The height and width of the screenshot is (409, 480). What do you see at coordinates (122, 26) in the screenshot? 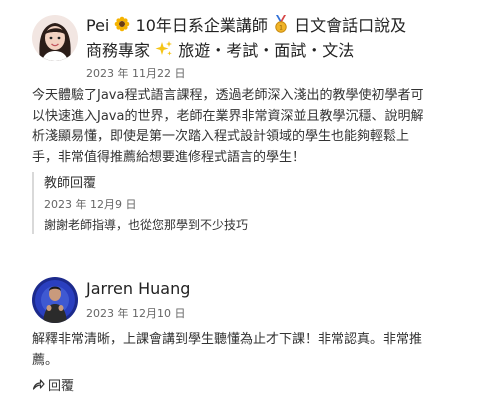
I see `sunflower-emoji` at bounding box center [122, 26].